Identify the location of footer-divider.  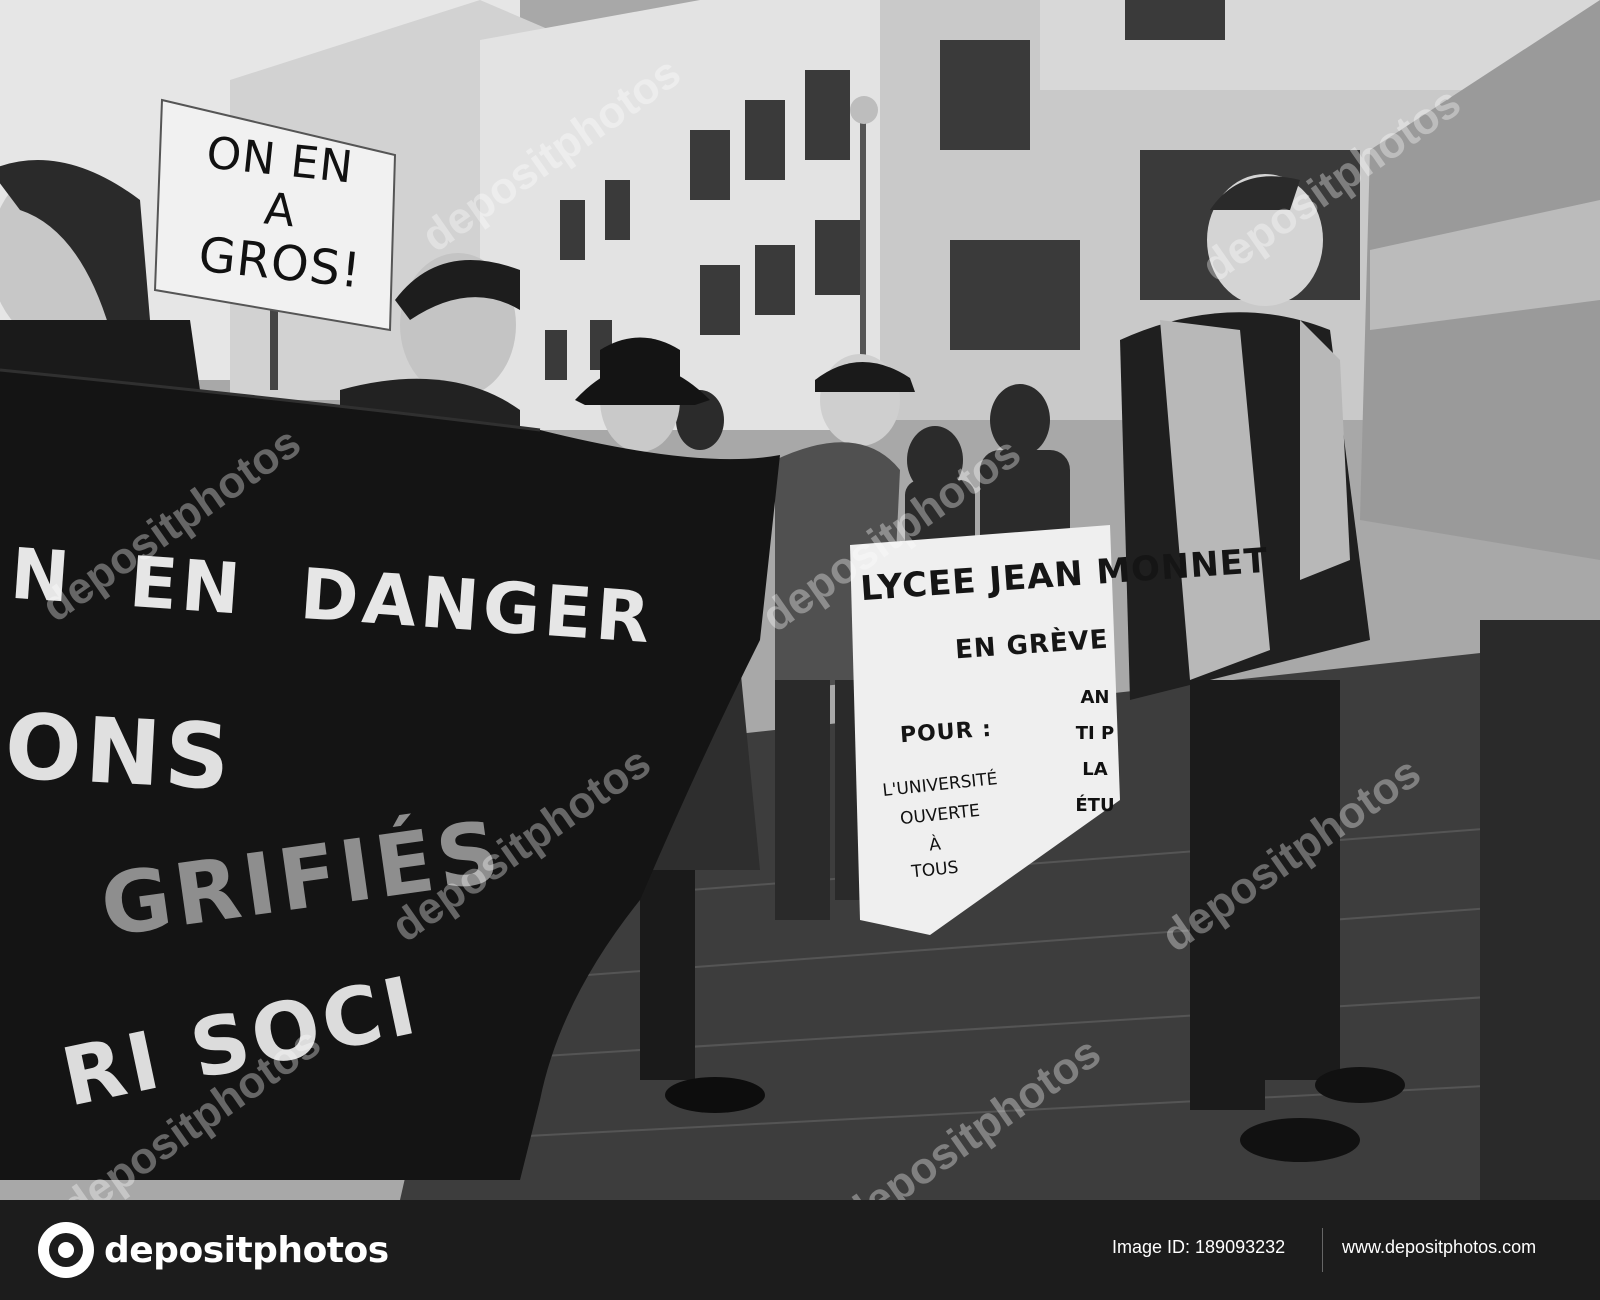
(1322, 1250).